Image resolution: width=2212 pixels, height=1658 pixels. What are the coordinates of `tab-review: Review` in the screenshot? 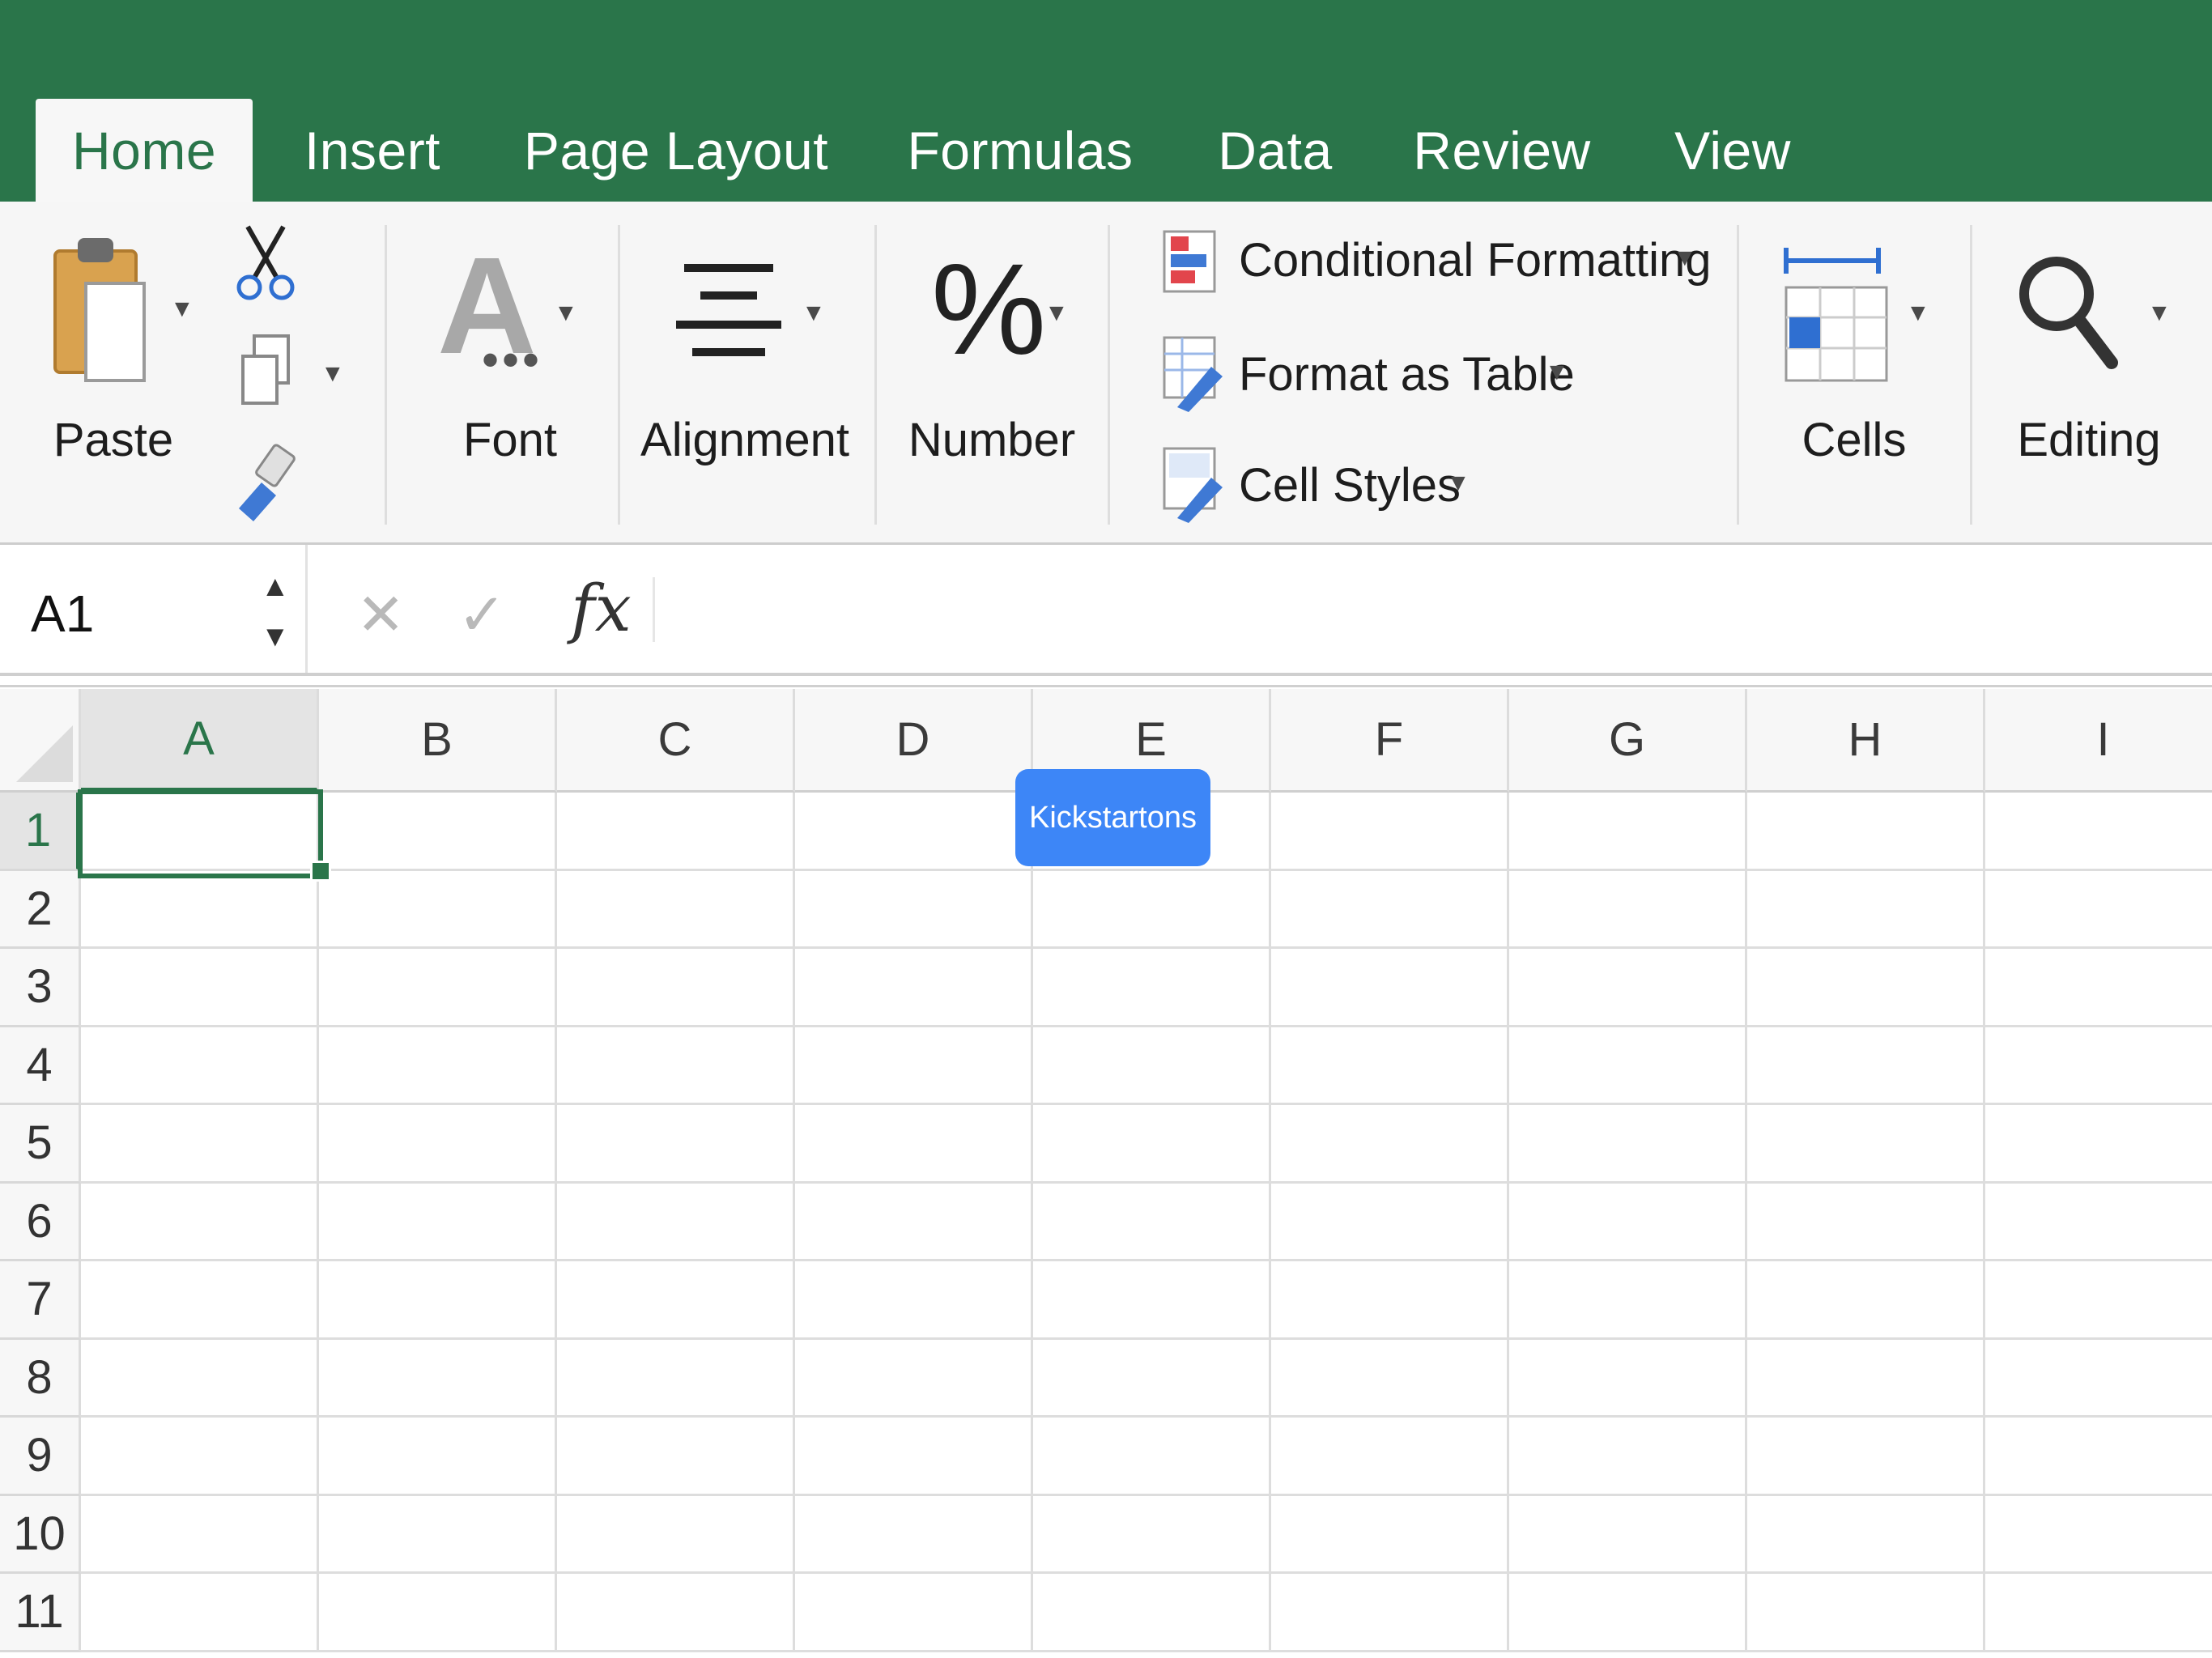 It's located at (1502, 150).